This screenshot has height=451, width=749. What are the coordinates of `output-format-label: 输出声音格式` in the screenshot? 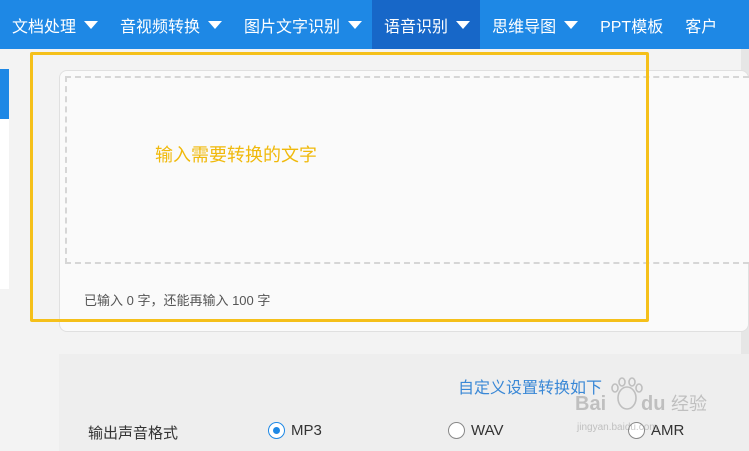 It's located at (133, 433).